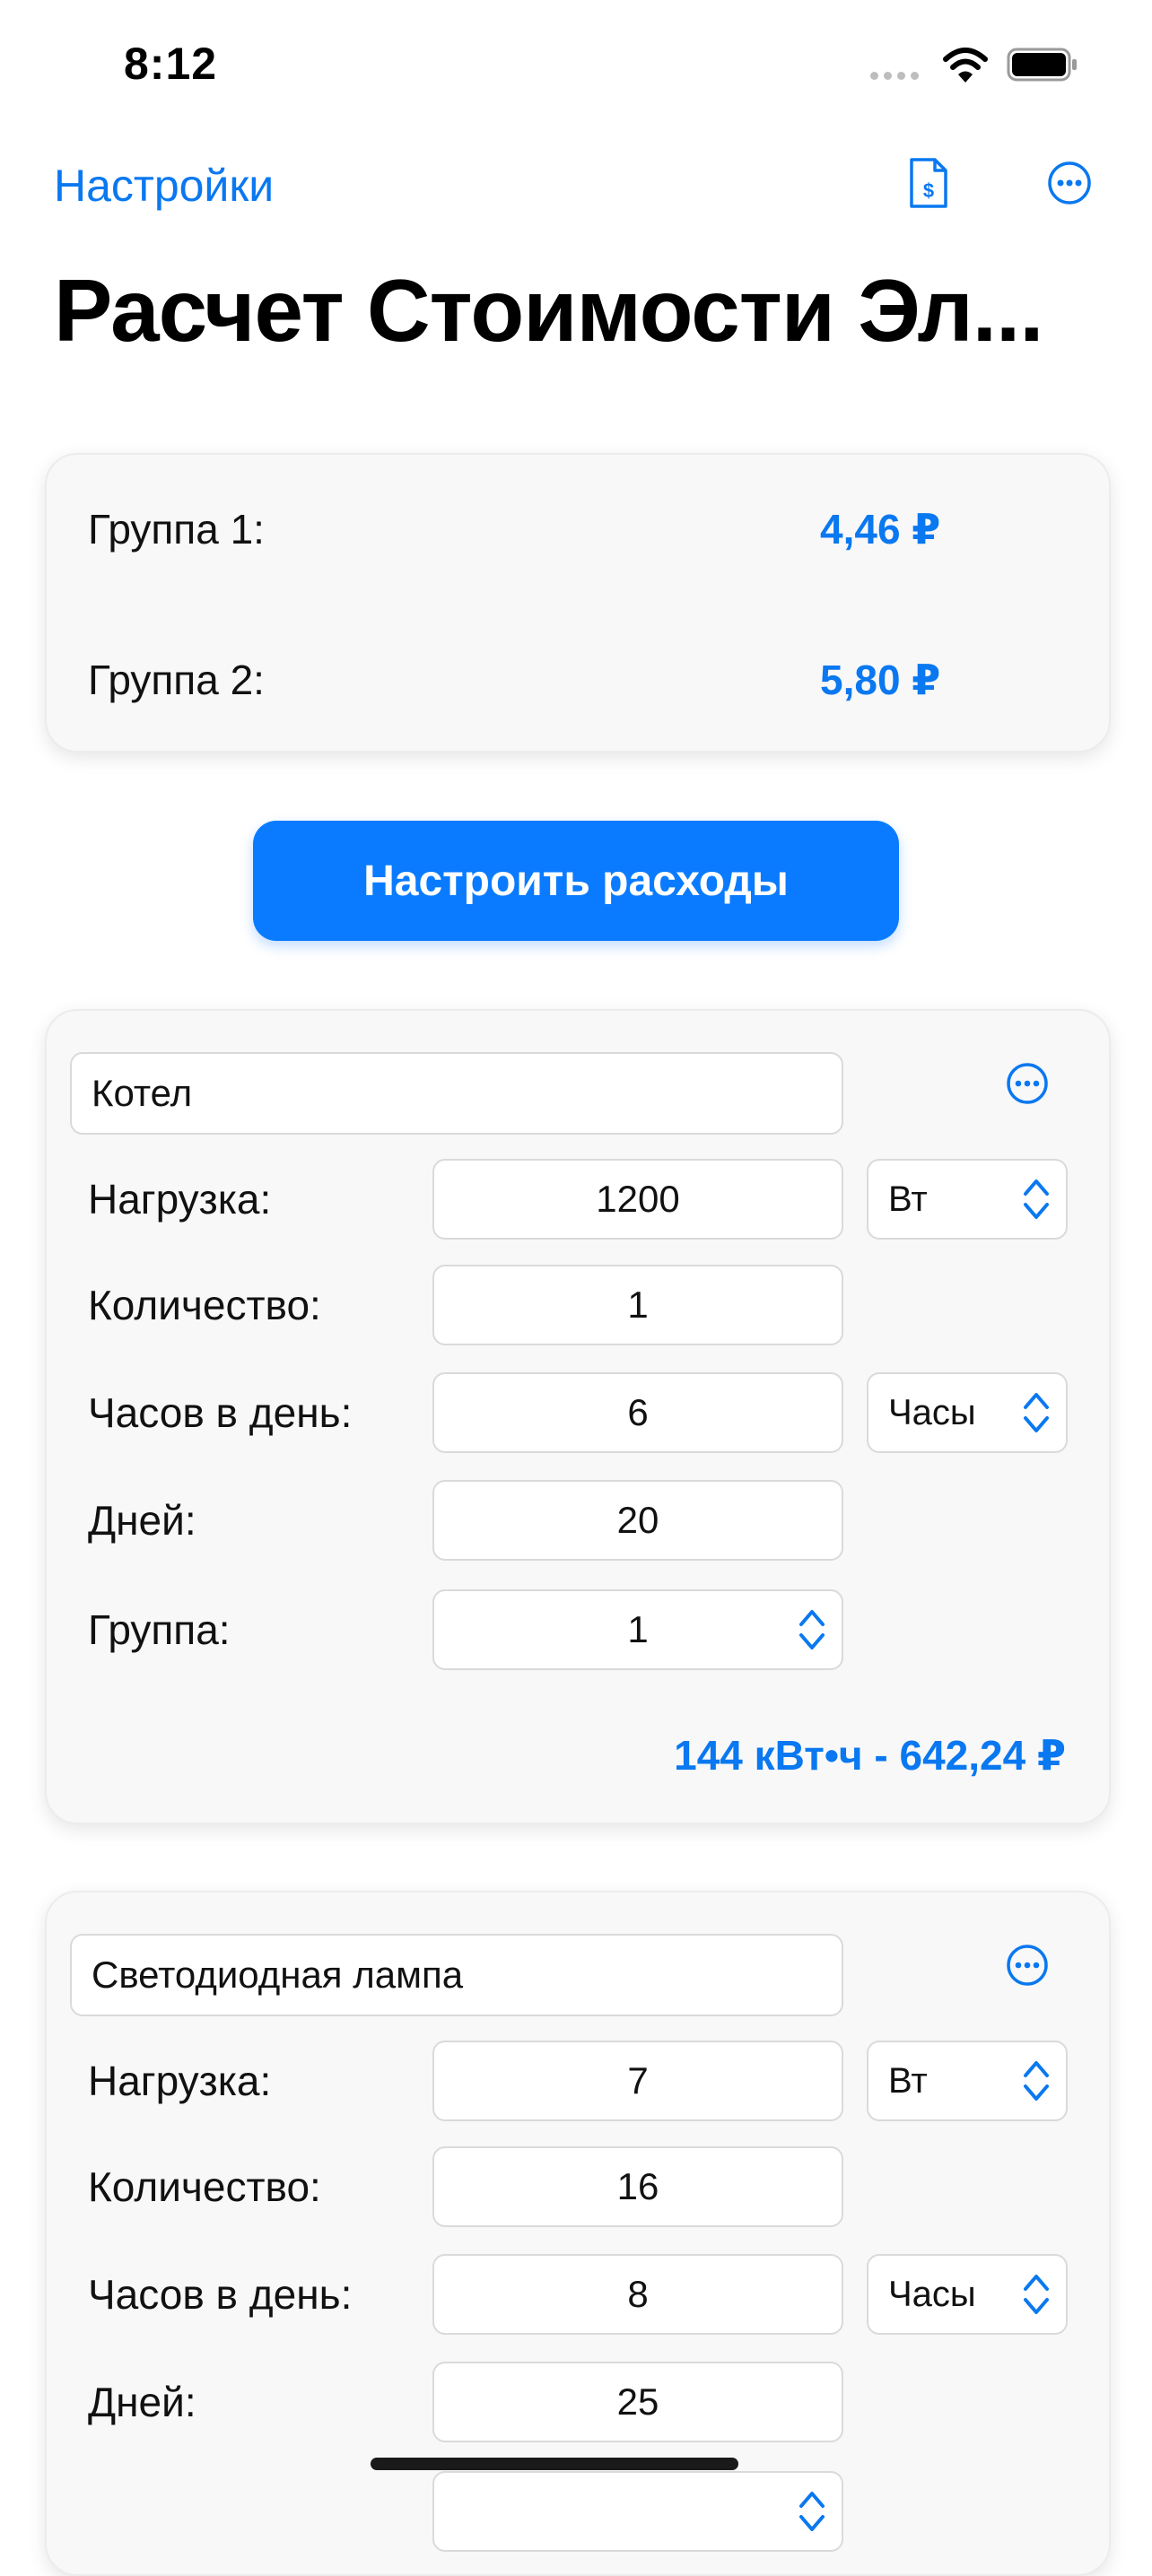 This screenshot has width=1152, height=2576. I want to click on group-1-label: Группа 1:, so click(176, 529).